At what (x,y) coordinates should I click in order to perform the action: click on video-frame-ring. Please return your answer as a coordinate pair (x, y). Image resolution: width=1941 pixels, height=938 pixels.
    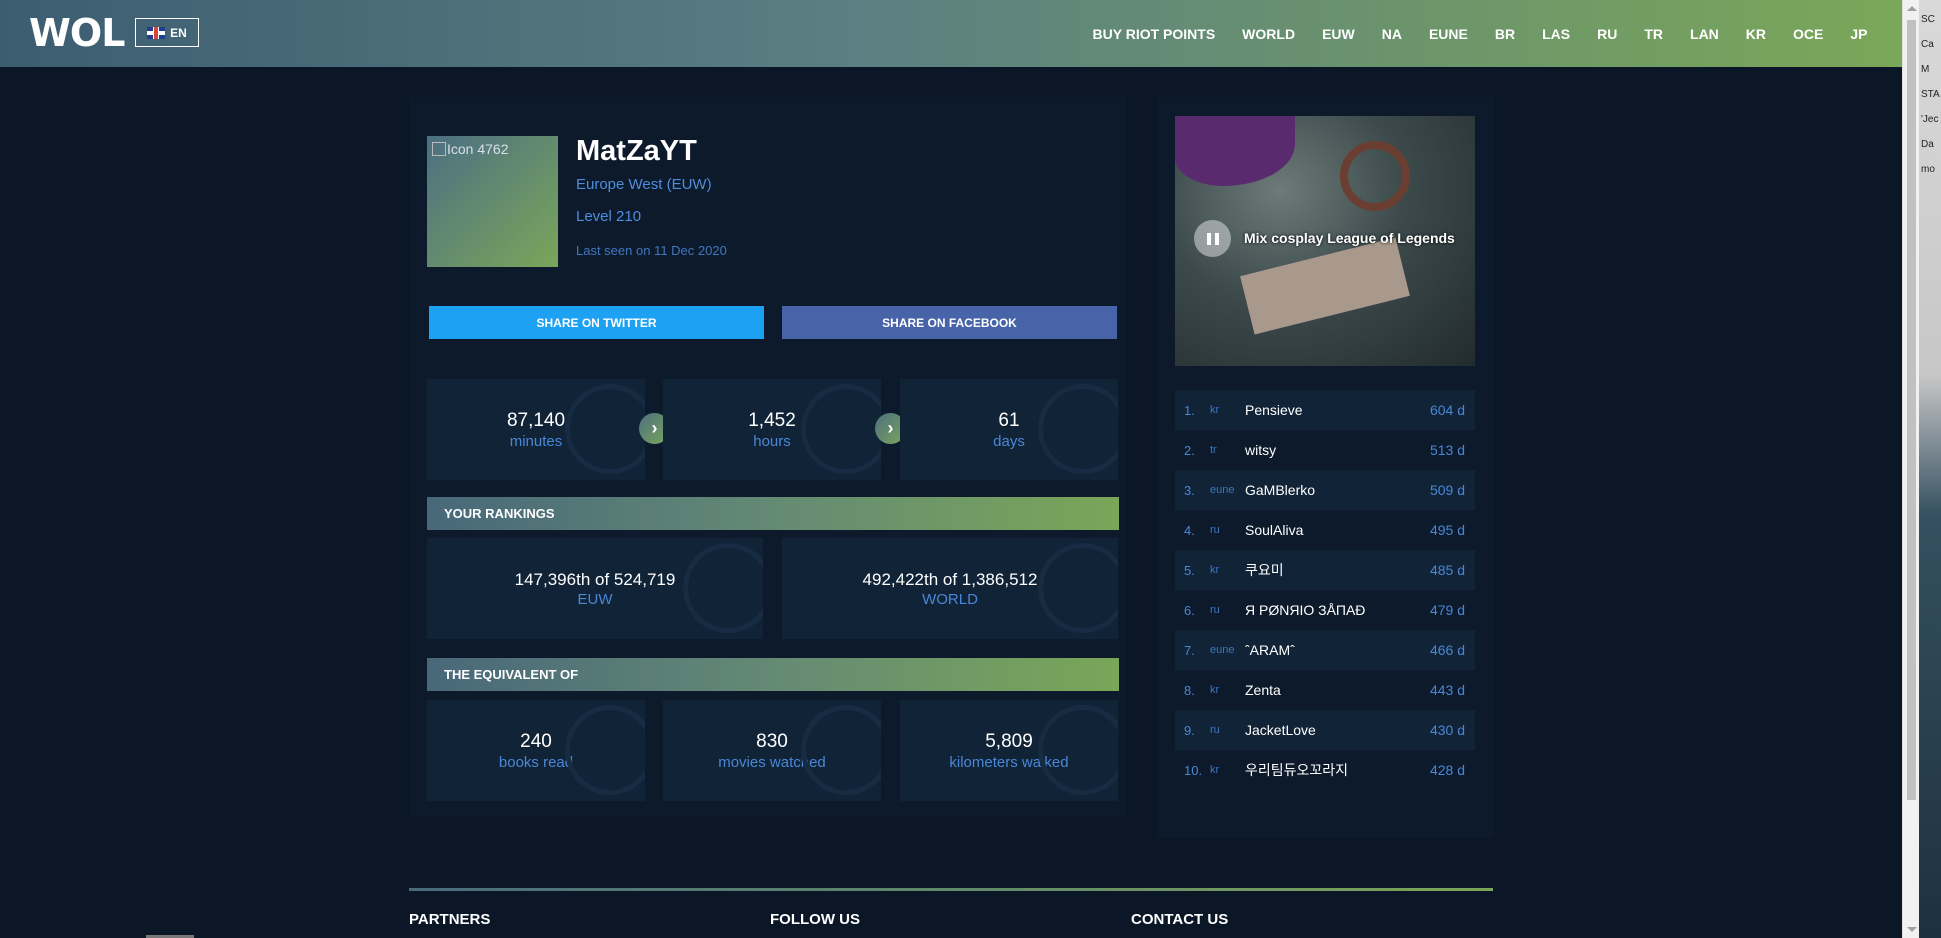
    Looking at the image, I should click on (1375, 176).